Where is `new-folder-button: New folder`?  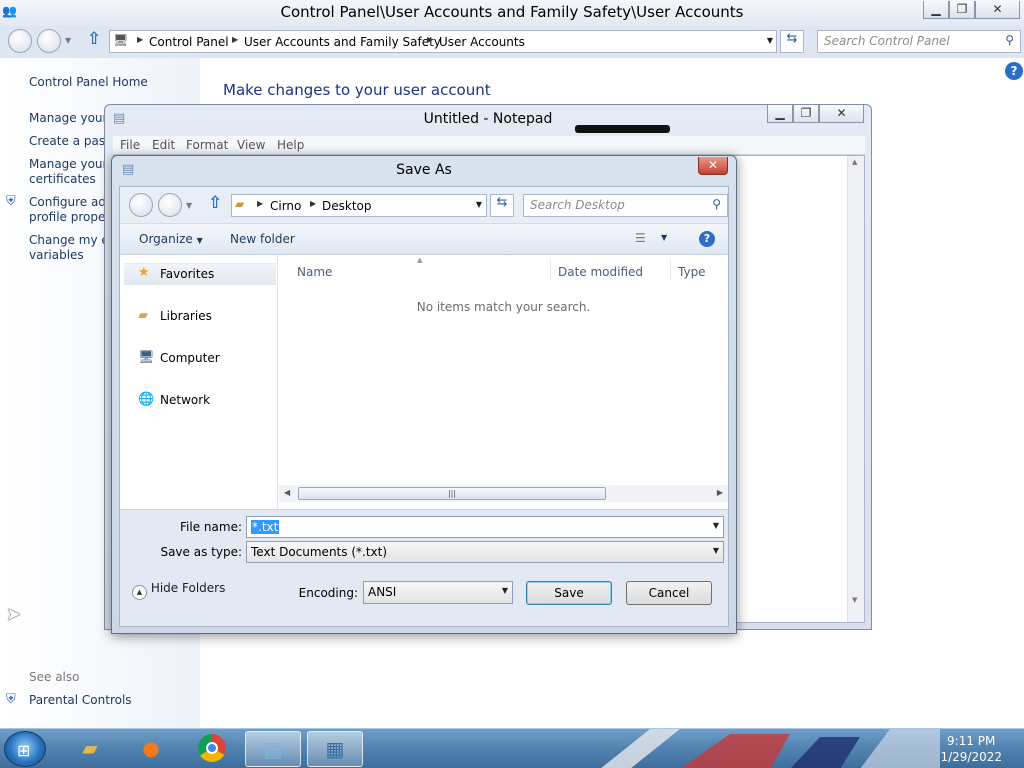 new-folder-button: New folder is located at coordinates (262, 239).